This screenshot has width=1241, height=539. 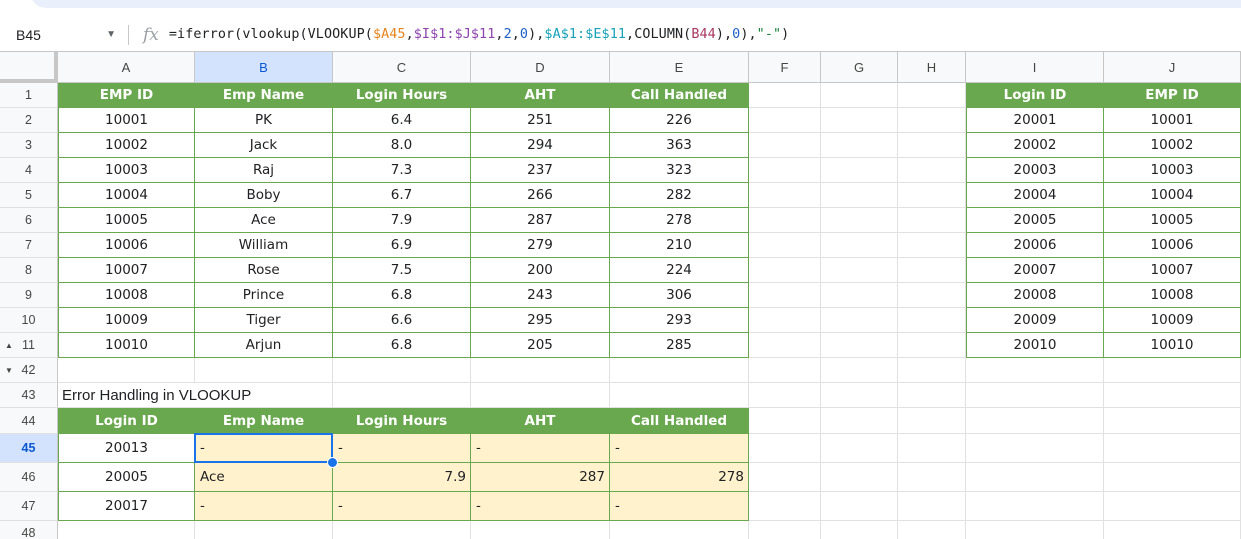 What do you see at coordinates (540, 320) in the screenshot?
I see `table-cell: 295` at bounding box center [540, 320].